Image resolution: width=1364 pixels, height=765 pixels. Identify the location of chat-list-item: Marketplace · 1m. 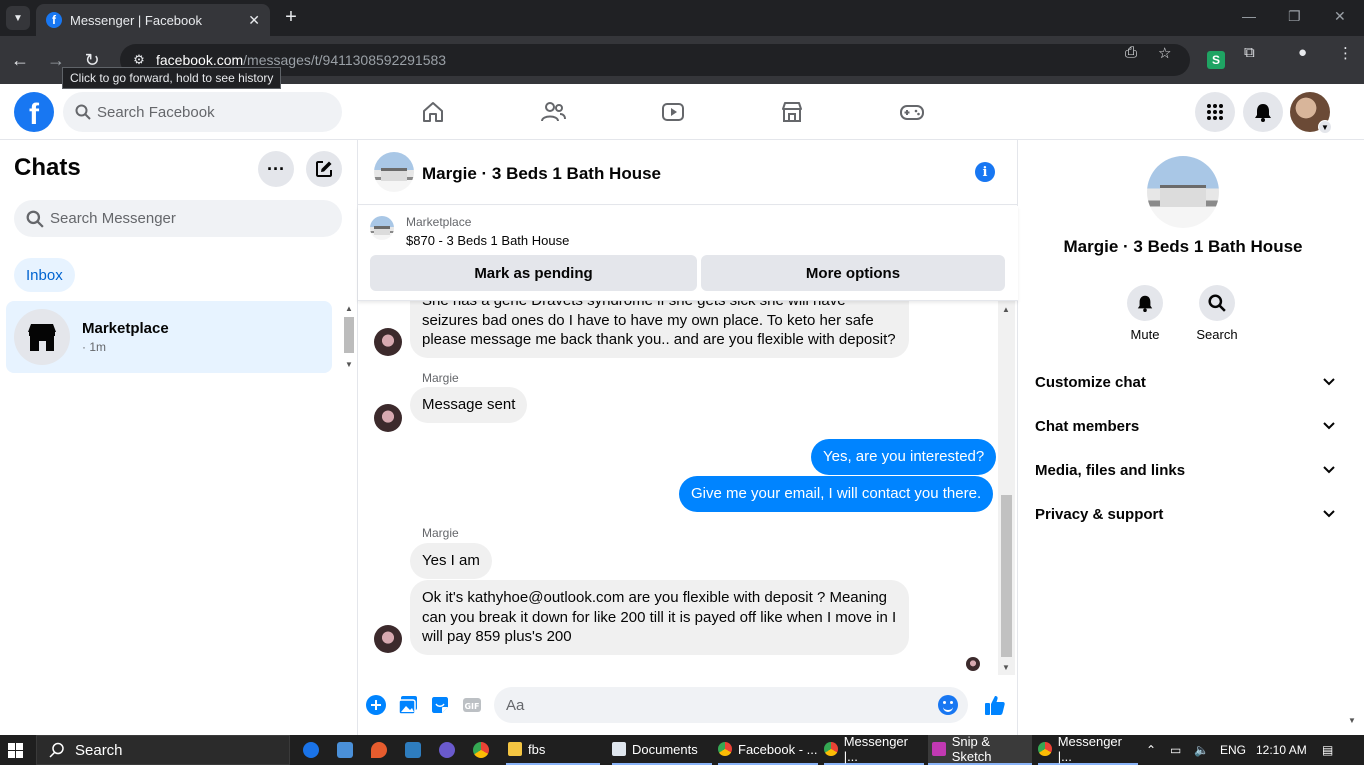
(169, 337).